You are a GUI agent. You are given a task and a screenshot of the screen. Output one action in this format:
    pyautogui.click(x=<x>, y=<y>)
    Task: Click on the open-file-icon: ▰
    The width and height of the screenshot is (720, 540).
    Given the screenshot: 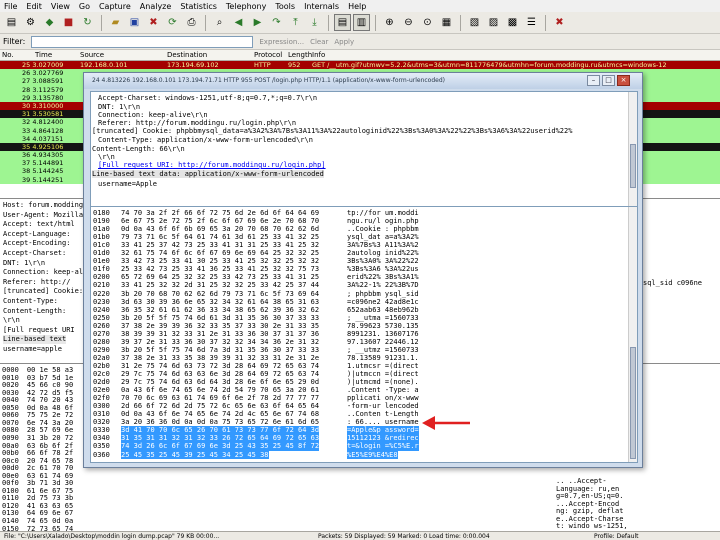 What is the action you would take?
    pyautogui.click(x=115, y=22)
    